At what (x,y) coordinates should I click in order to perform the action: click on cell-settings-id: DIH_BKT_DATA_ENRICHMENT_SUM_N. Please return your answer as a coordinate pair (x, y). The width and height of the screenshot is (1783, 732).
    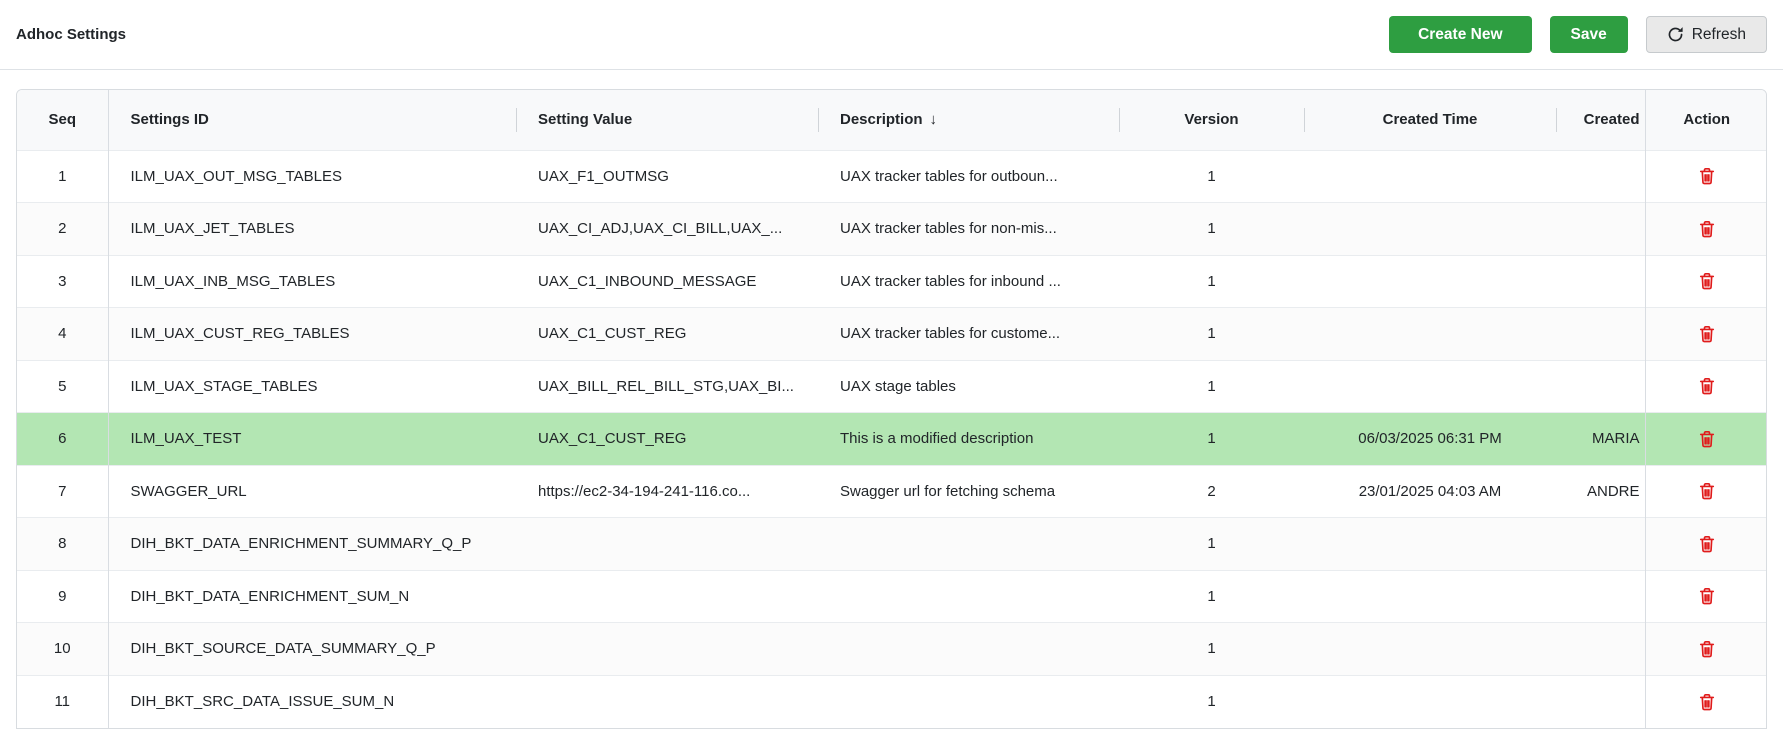
    Looking at the image, I should click on (312, 596).